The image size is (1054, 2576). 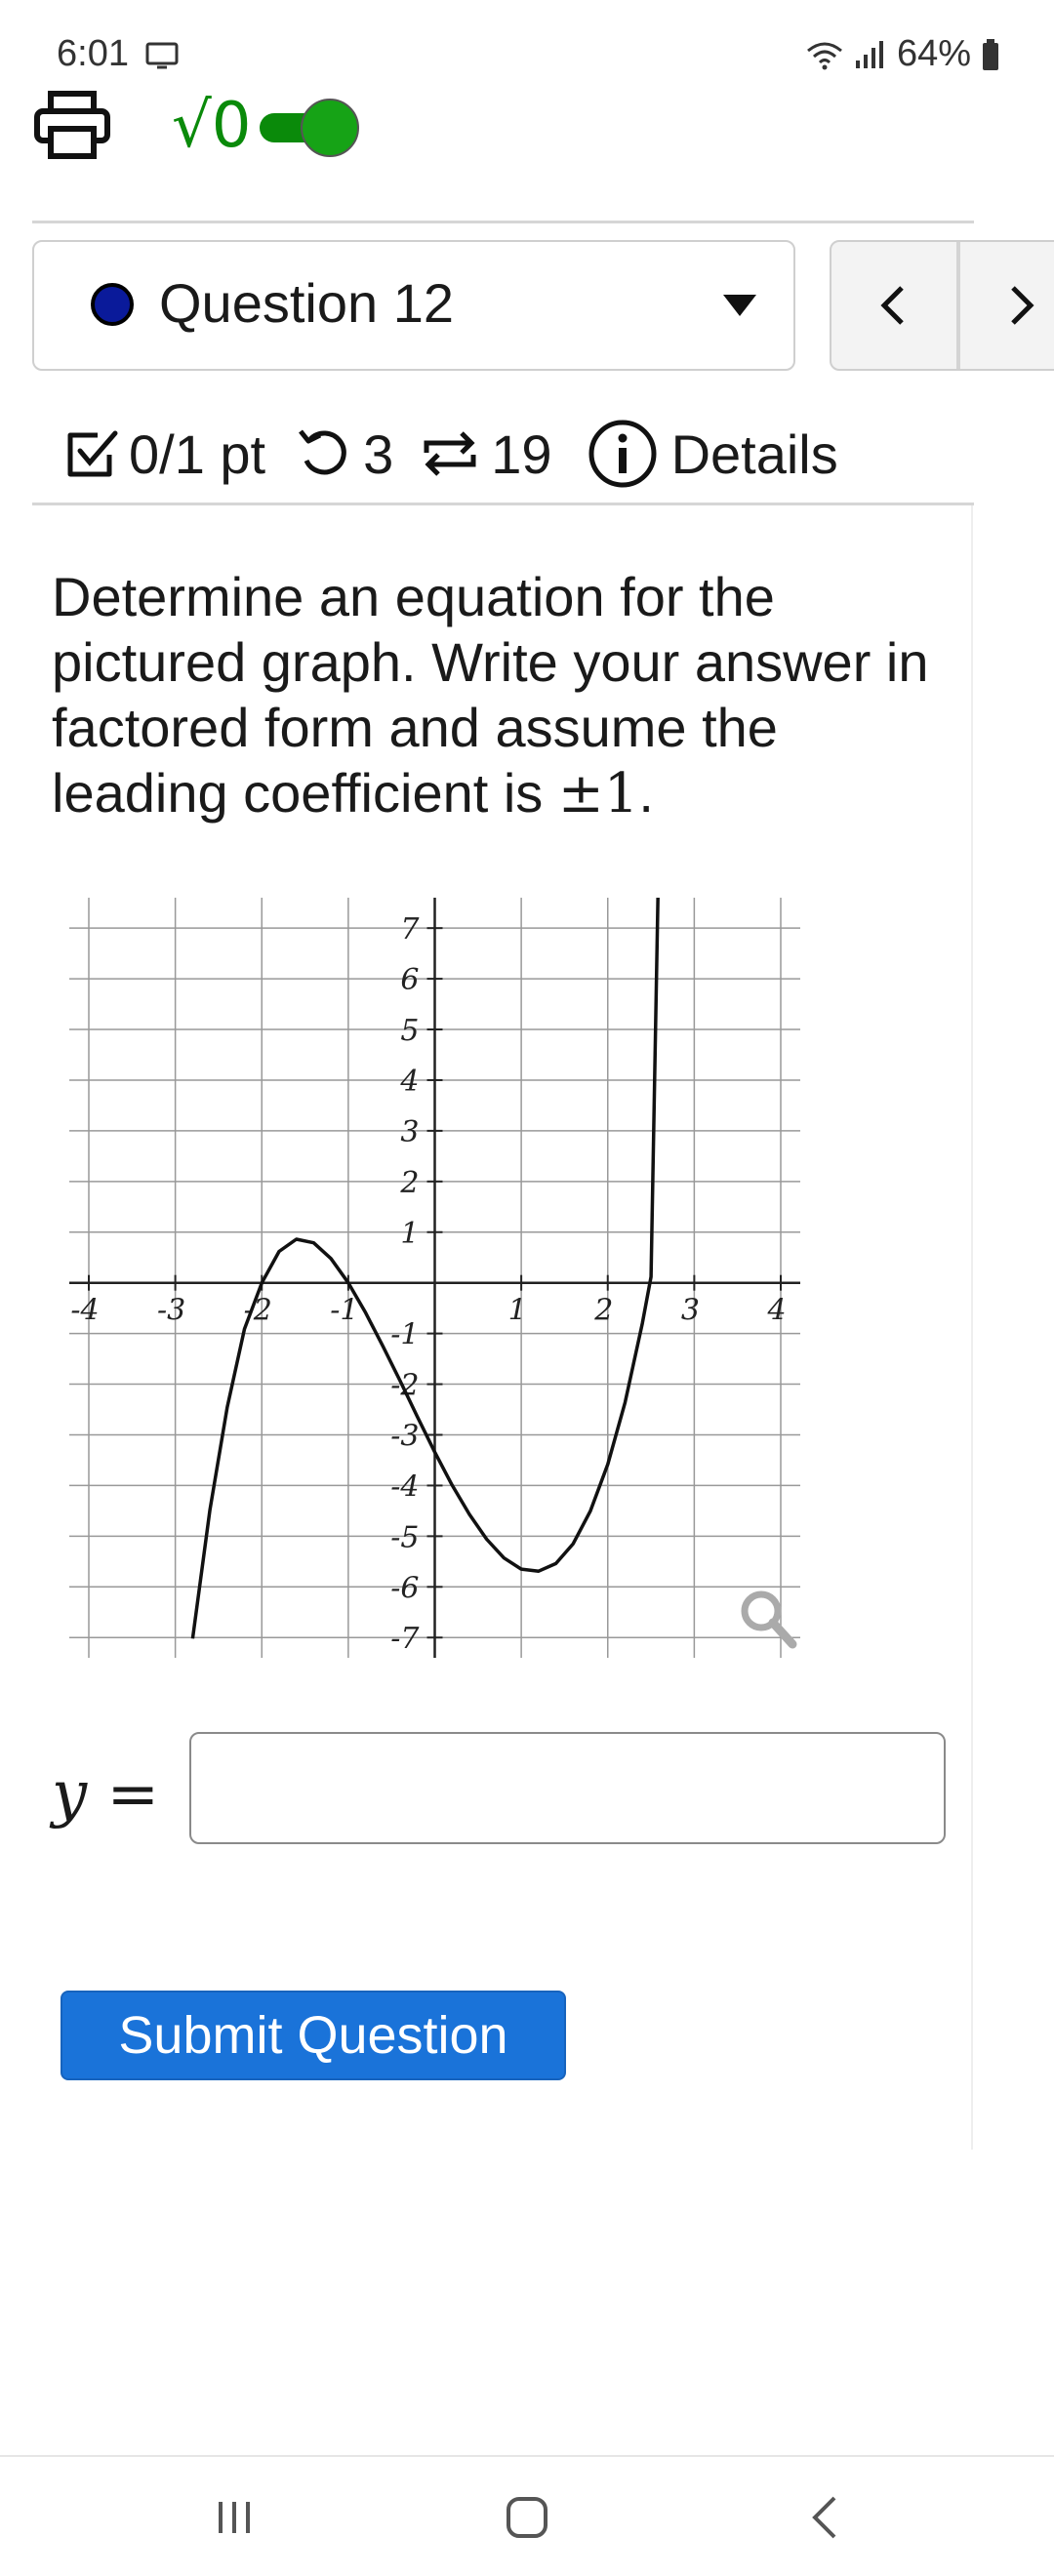 I want to click on status-time: 6:01, so click(x=119, y=54).